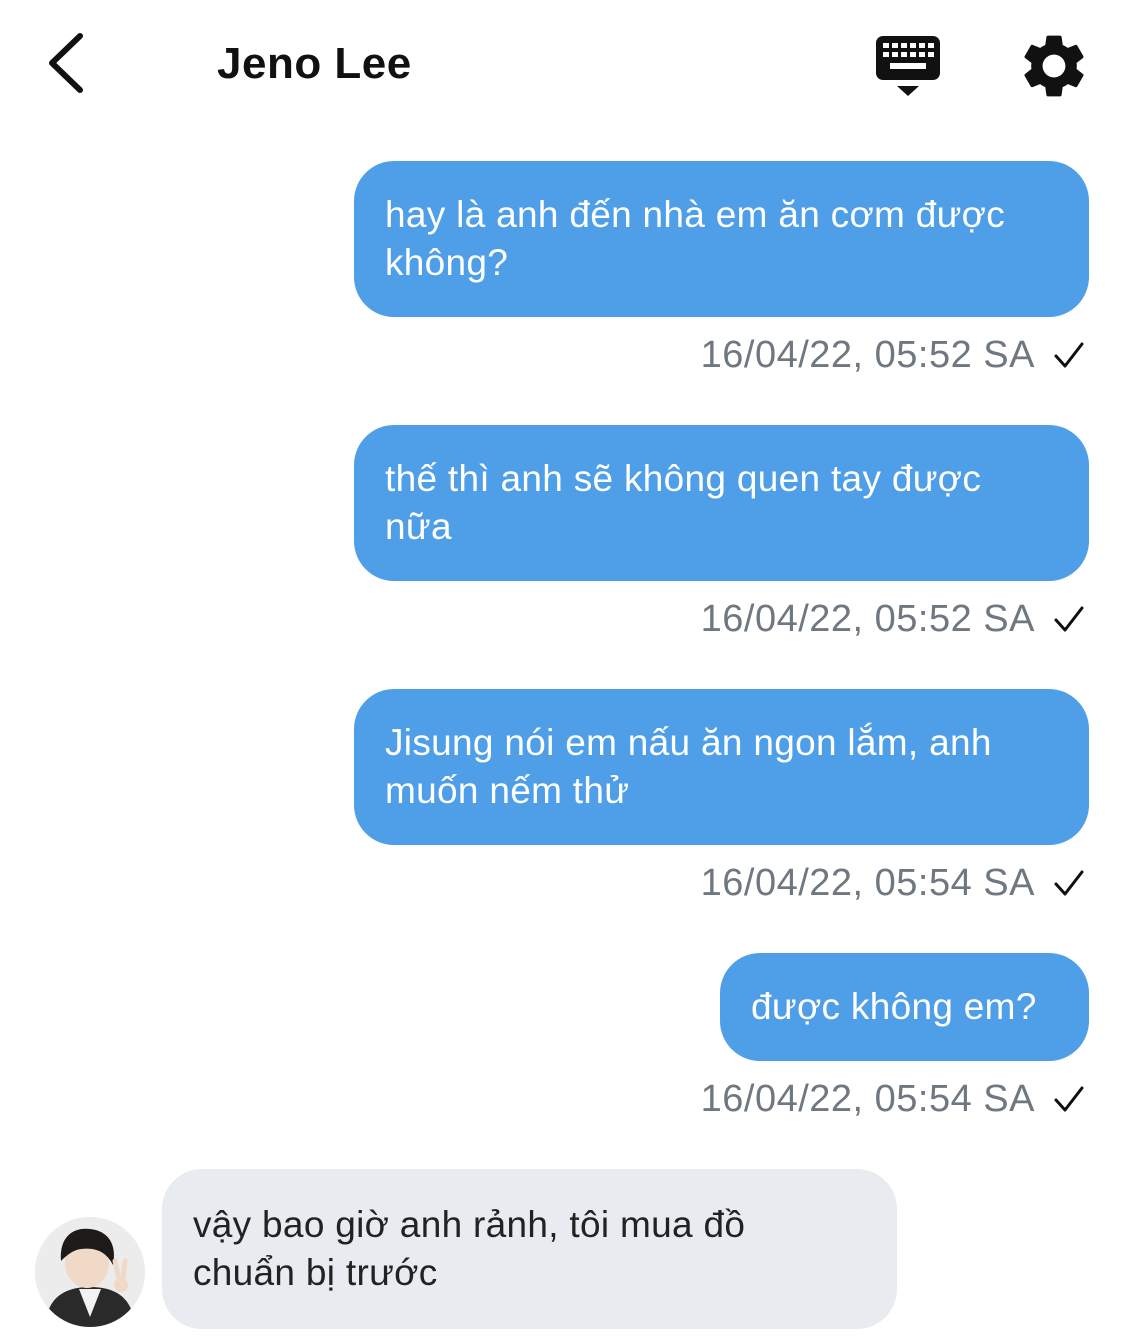 The height and width of the screenshot is (1344, 1125). I want to click on outgoing-message-bubble: hay là anh đến nhà em ăn cơm được không?, so click(721, 239).